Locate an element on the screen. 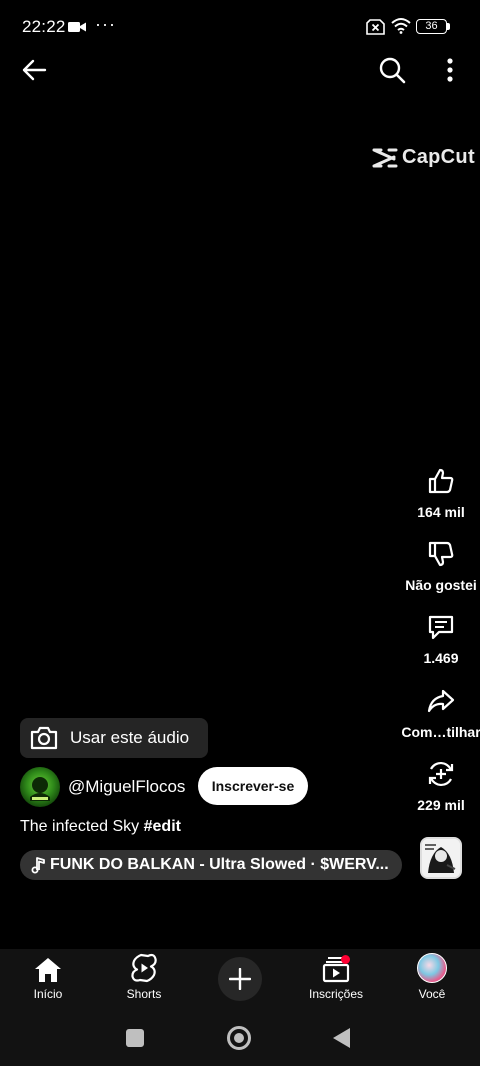 This screenshot has width=480, height=1066. nav-home-label: Início is located at coordinates (48, 994).